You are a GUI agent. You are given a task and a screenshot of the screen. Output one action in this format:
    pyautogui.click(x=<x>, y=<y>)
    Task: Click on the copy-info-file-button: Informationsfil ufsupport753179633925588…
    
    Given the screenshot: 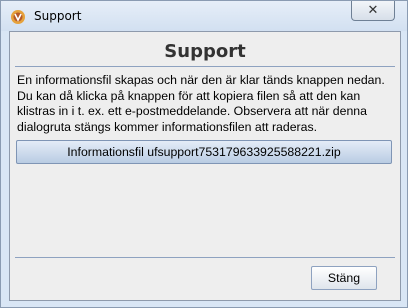 What is the action you would take?
    pyautogui.click(x=204, y=152)
    